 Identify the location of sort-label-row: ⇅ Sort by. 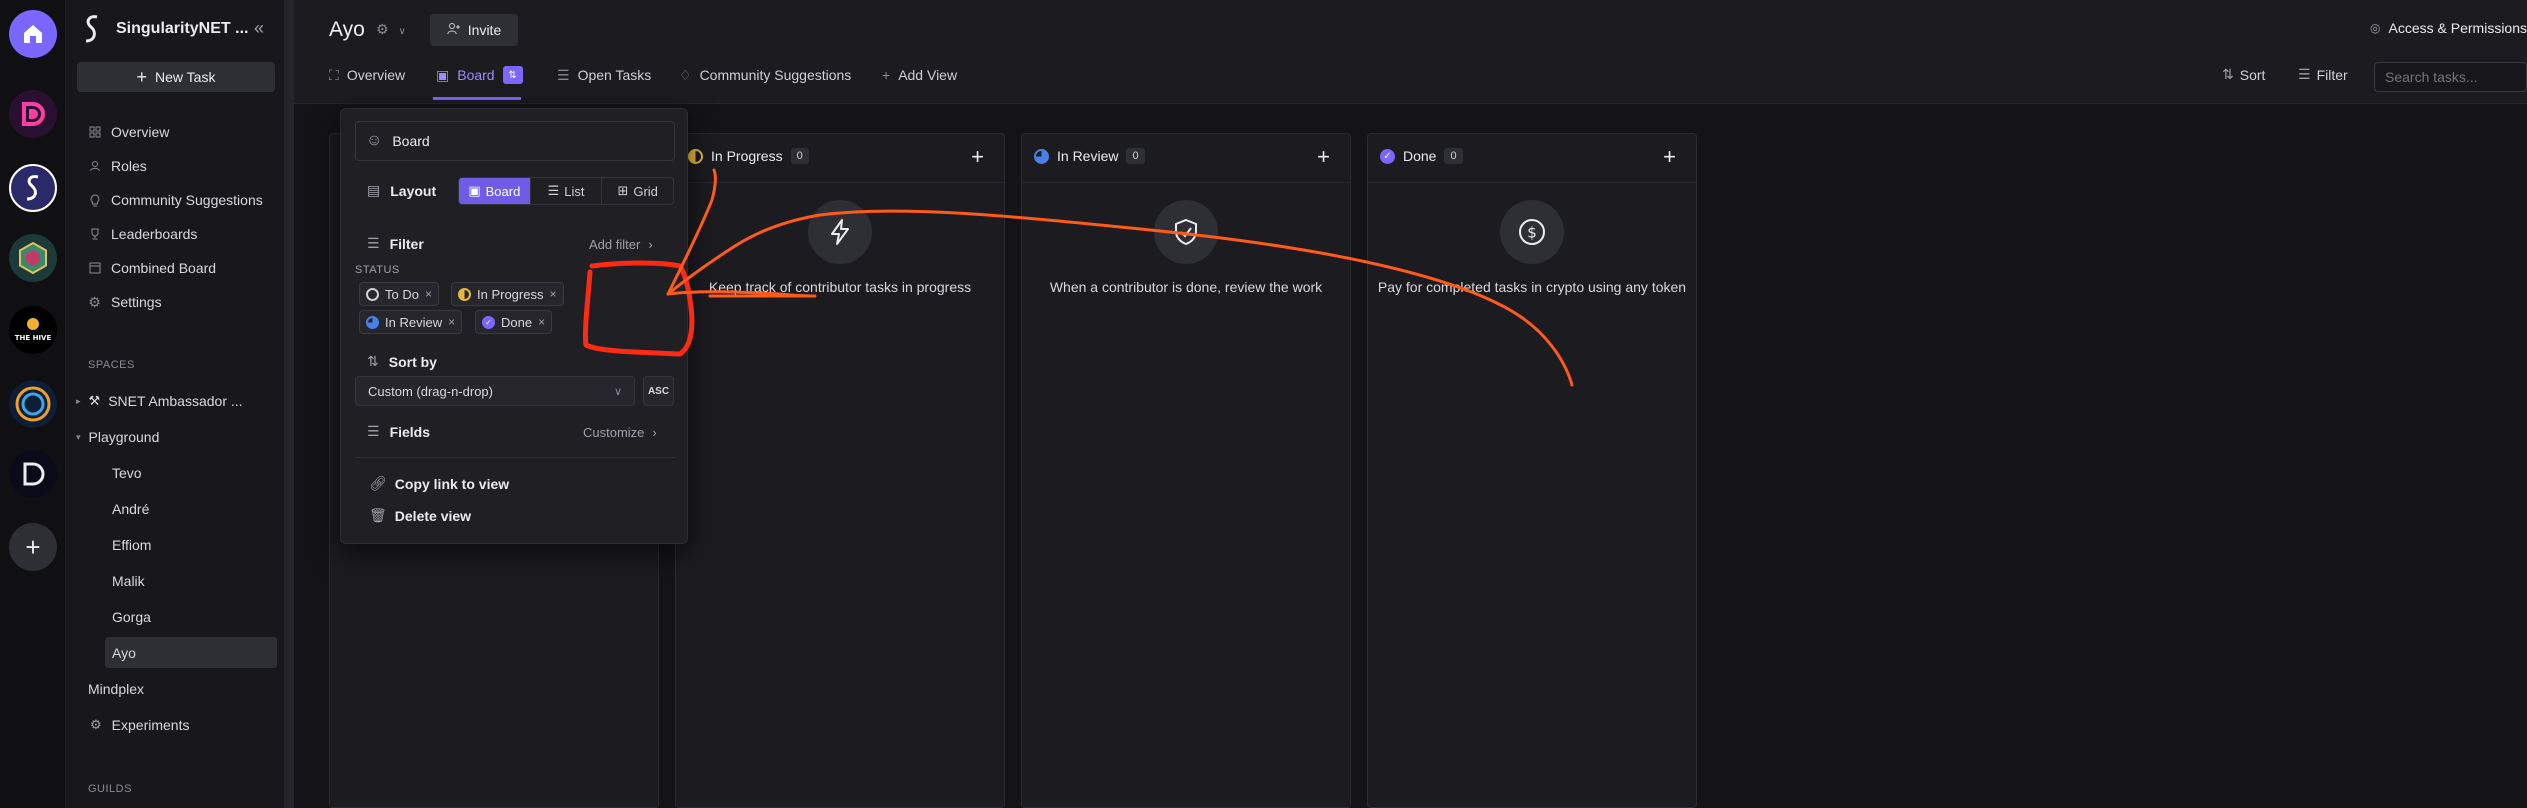
(402, 361).